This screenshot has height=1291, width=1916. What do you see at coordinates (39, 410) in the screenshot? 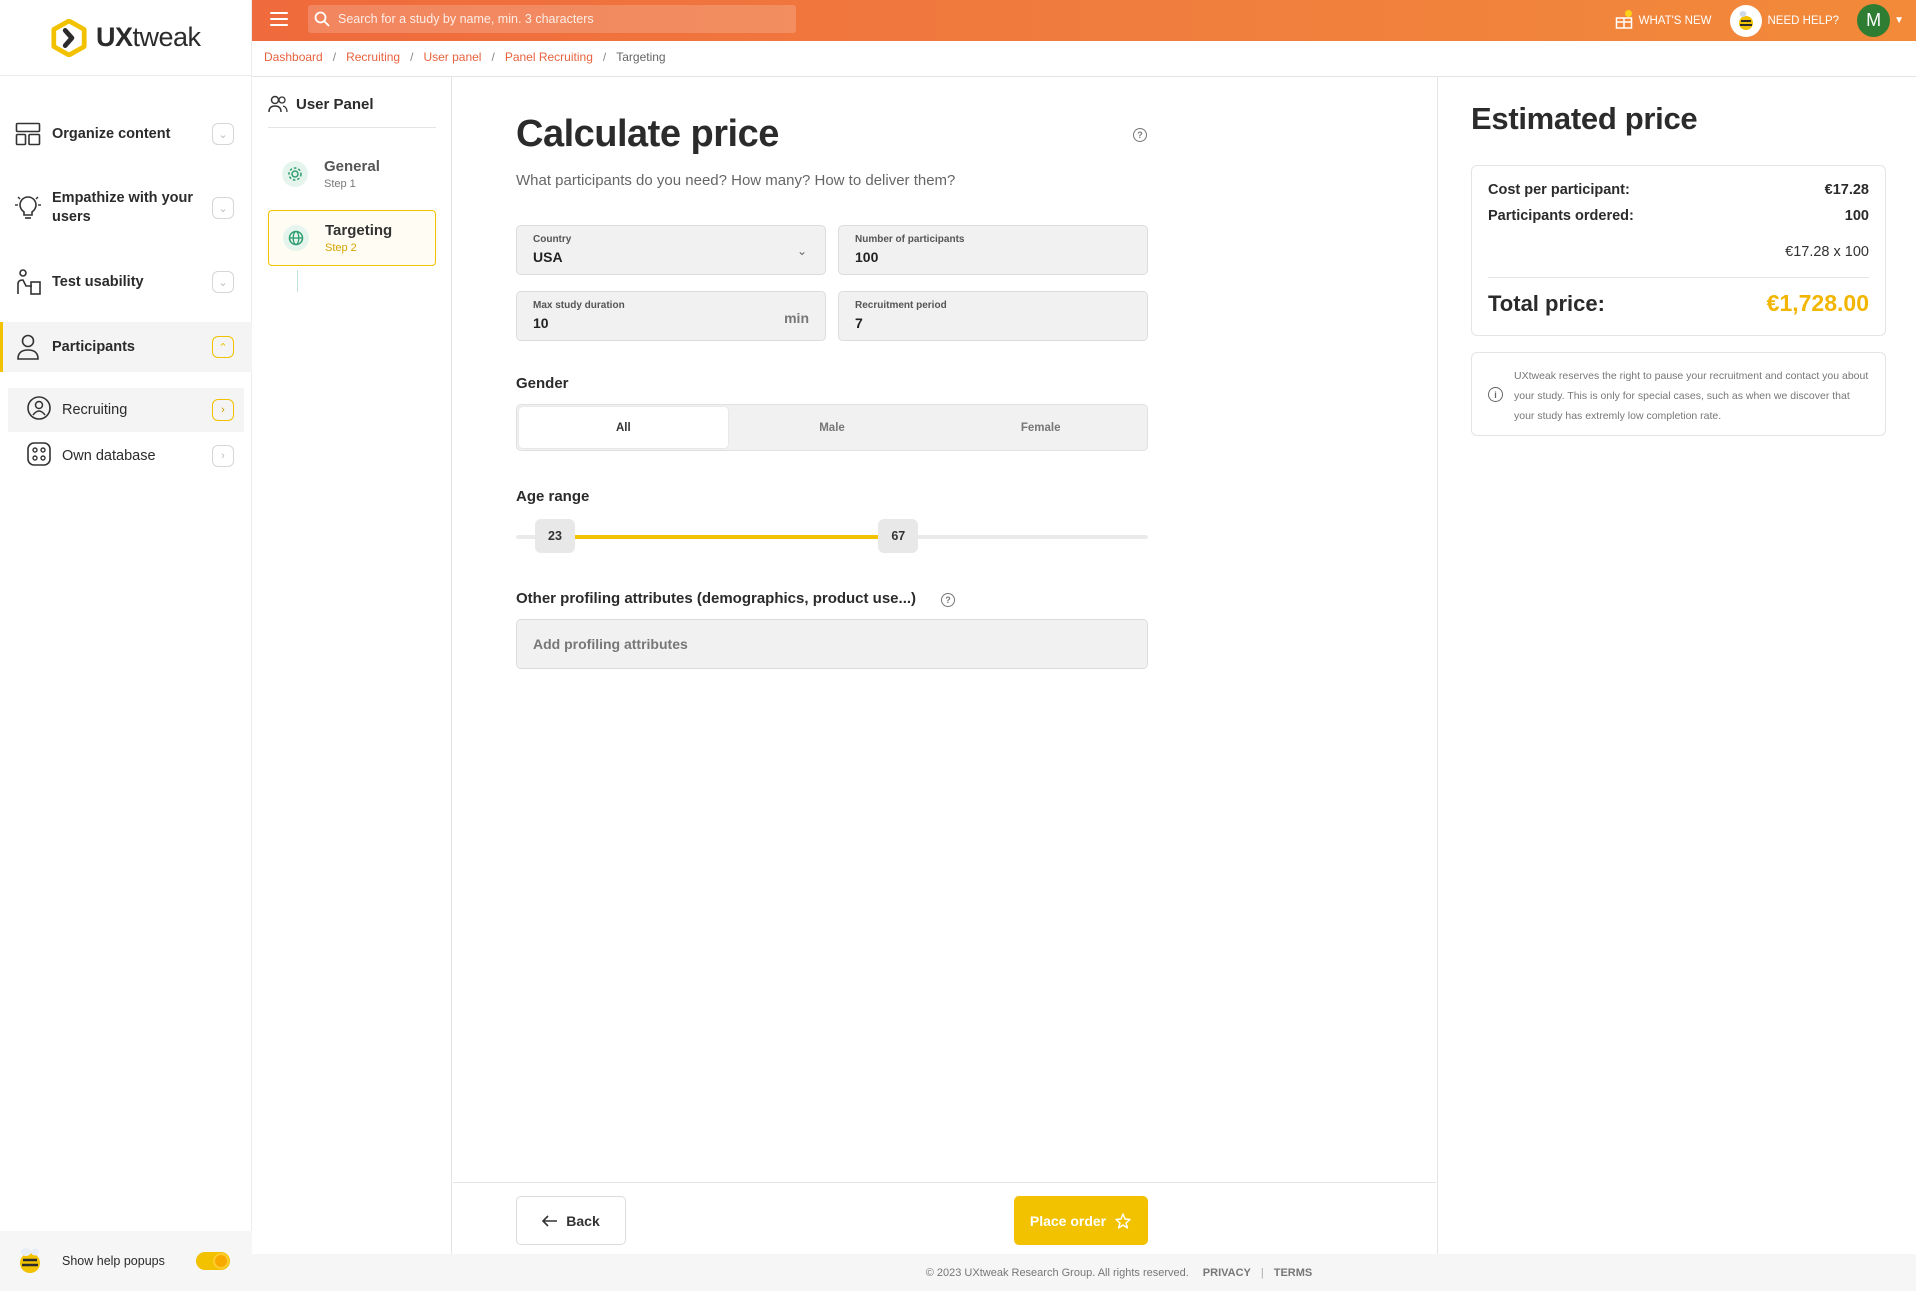
I see `recruiting-icon` at bounding box center [39, 410].